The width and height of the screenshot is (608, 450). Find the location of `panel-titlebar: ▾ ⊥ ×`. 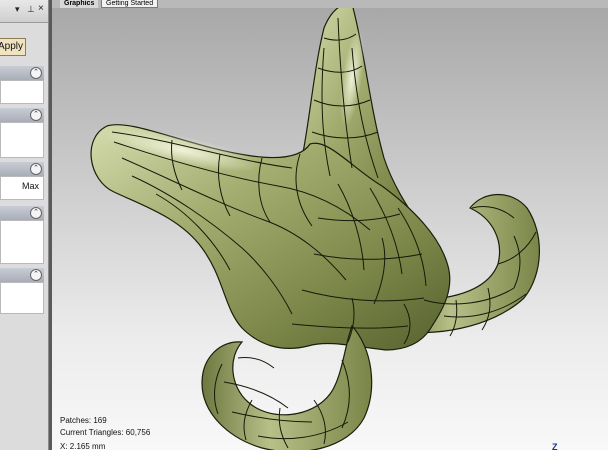

panel-titlebar: ▾ ⊥ × is located at coordinates (24, 11).